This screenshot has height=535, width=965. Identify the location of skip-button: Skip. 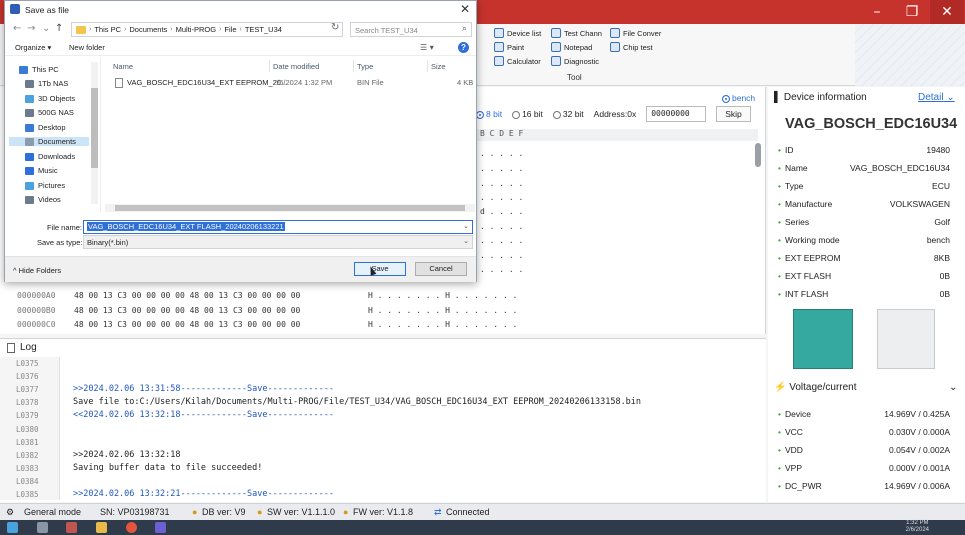
(733, 114).